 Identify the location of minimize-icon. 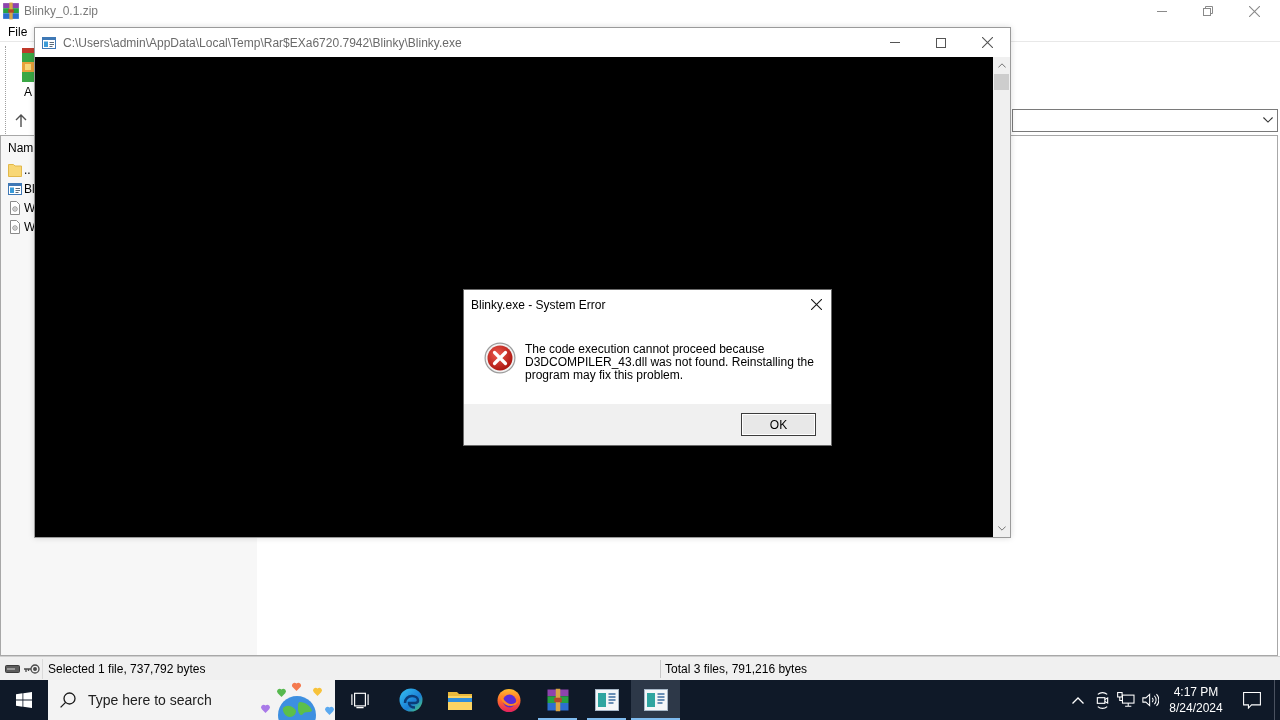
(1162, 11).